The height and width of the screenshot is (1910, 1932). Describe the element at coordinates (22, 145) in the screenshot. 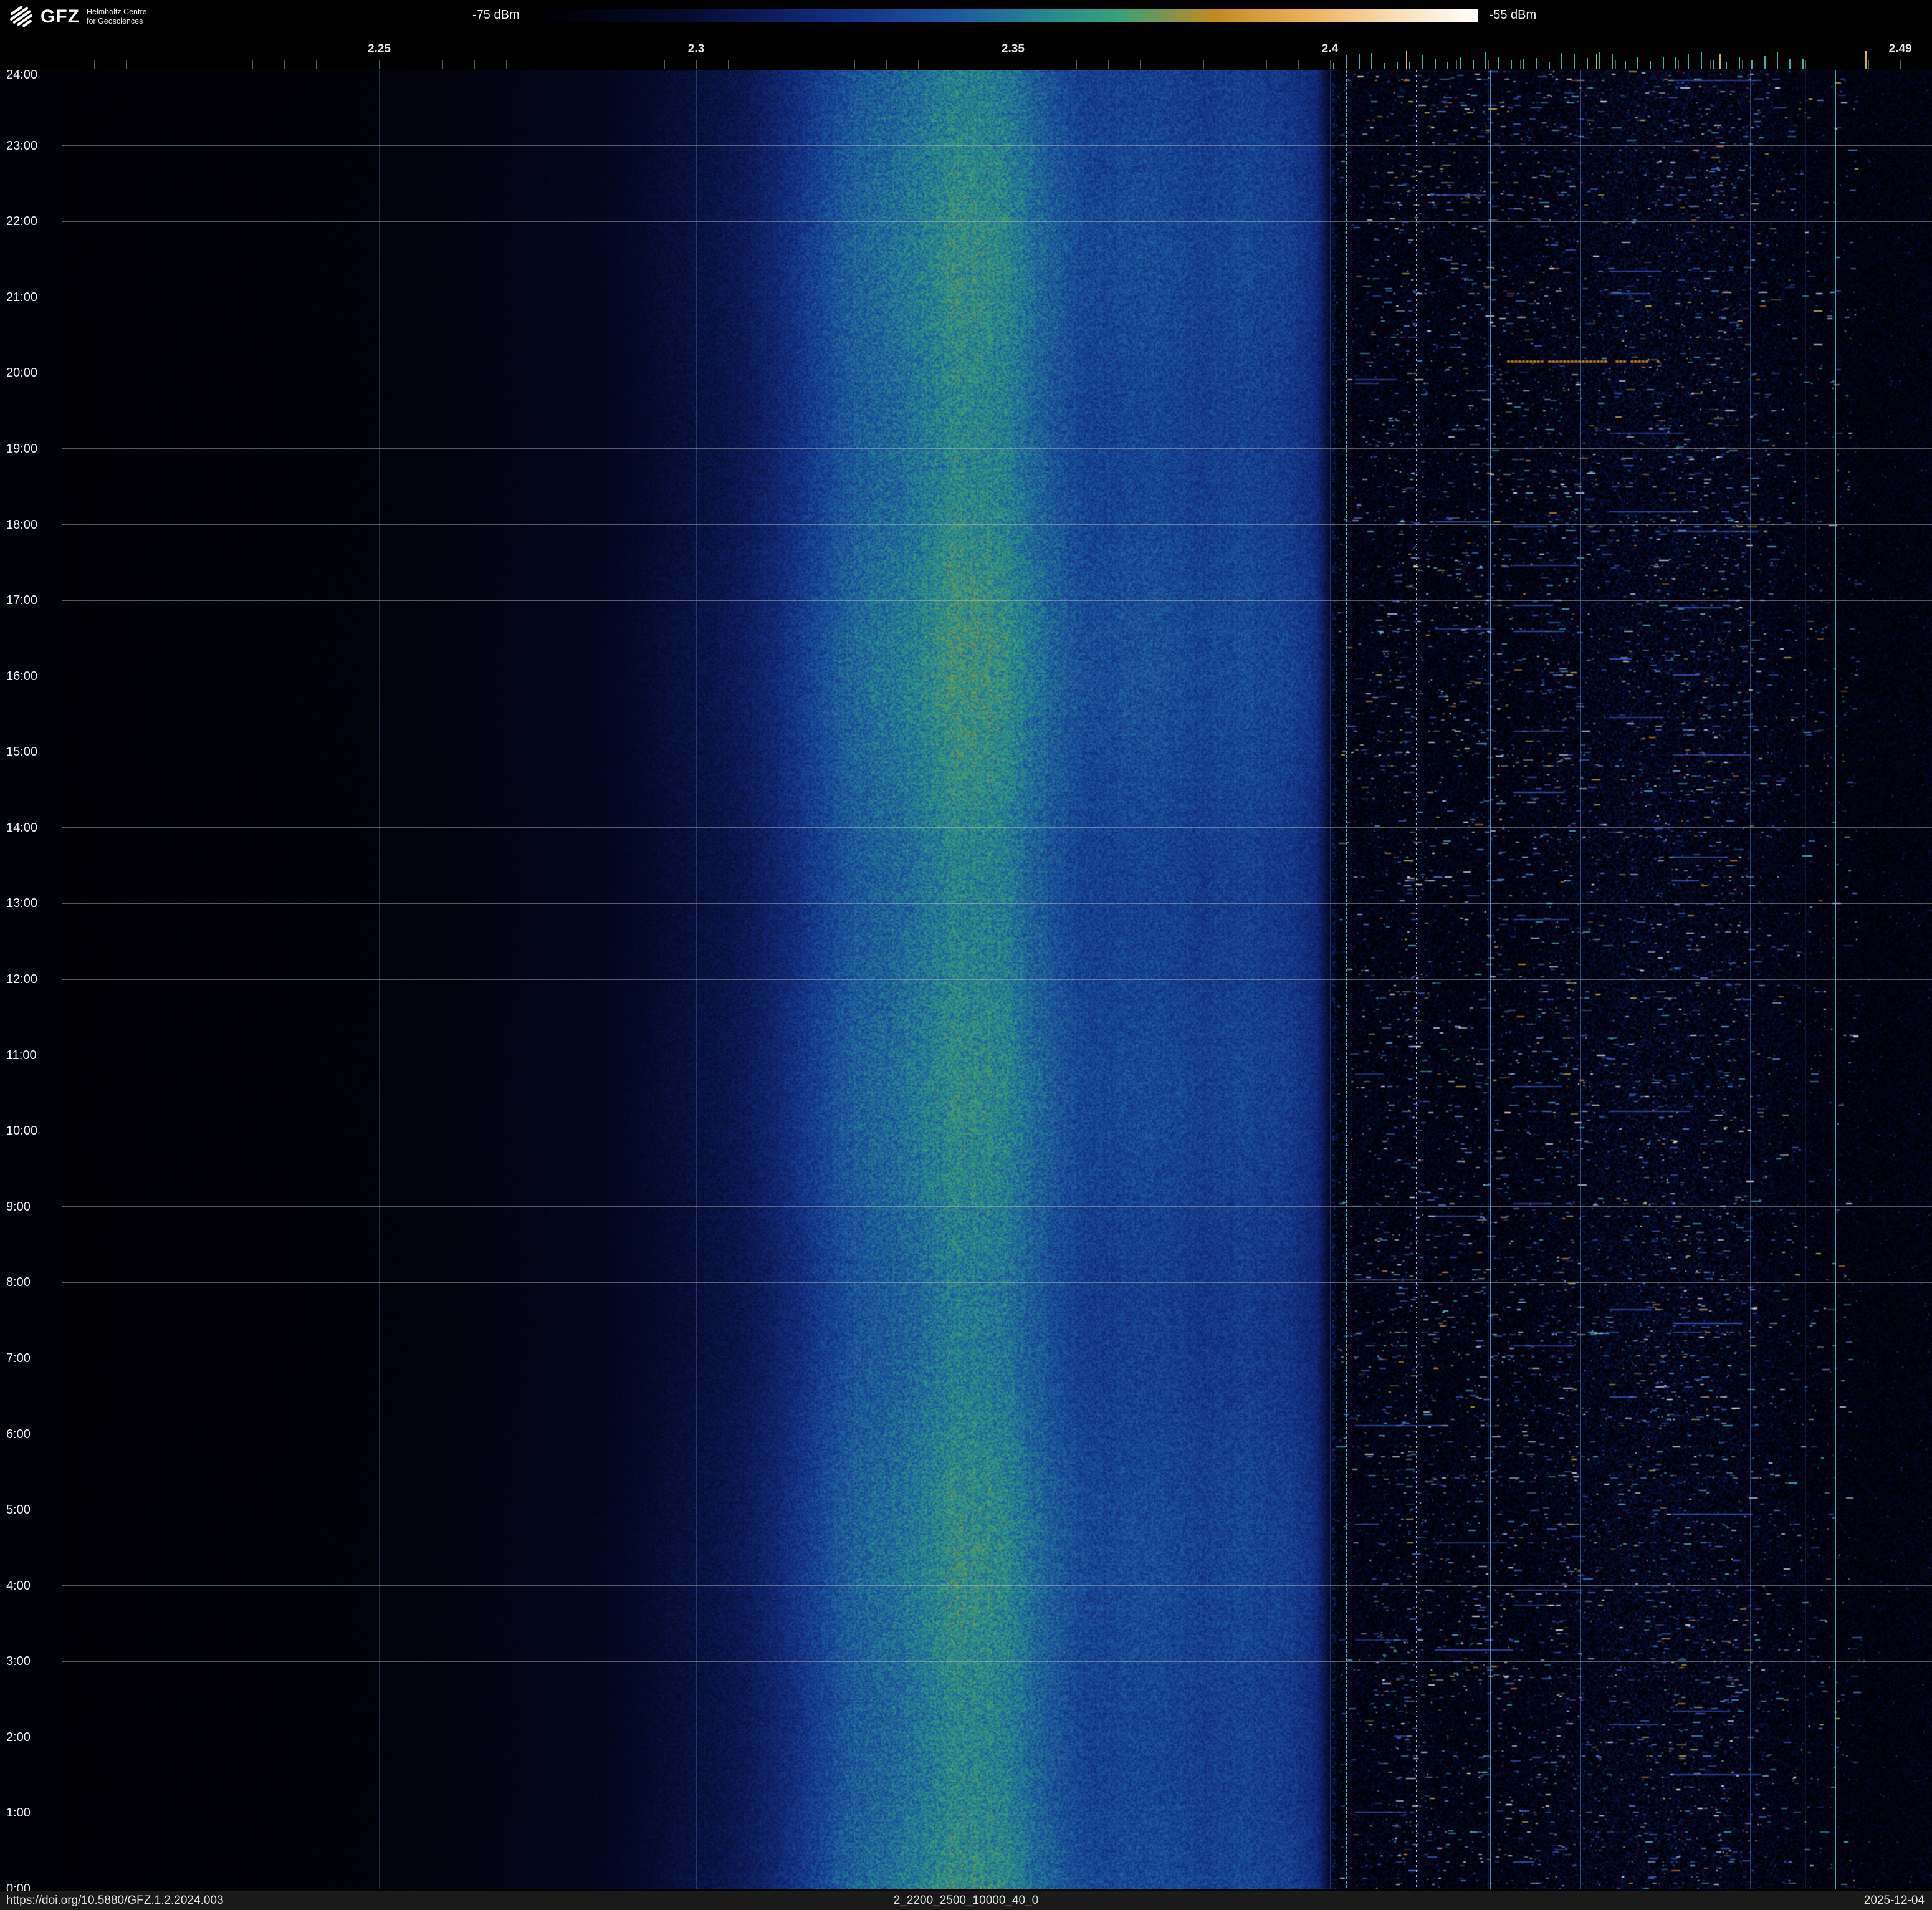

I see `time-axis-label: 23:00` at that location.